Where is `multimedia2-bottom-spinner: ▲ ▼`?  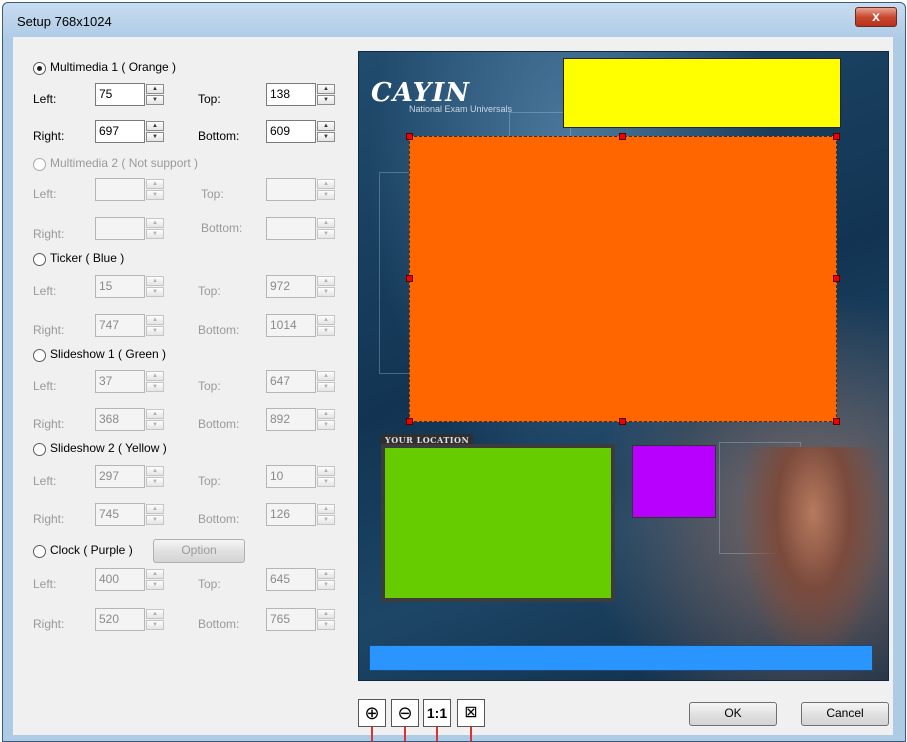 multimedia2-bottom-spinner: ▲ ▼ is located at coordinates (301, 228).